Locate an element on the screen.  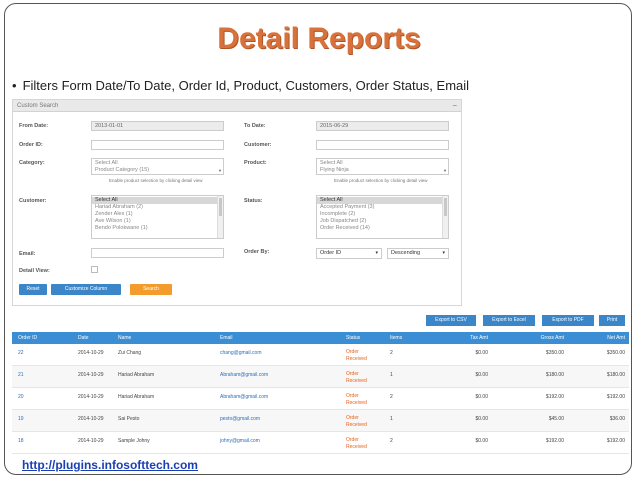
cell-order-id: 20 is located at coordinates (21, 397).